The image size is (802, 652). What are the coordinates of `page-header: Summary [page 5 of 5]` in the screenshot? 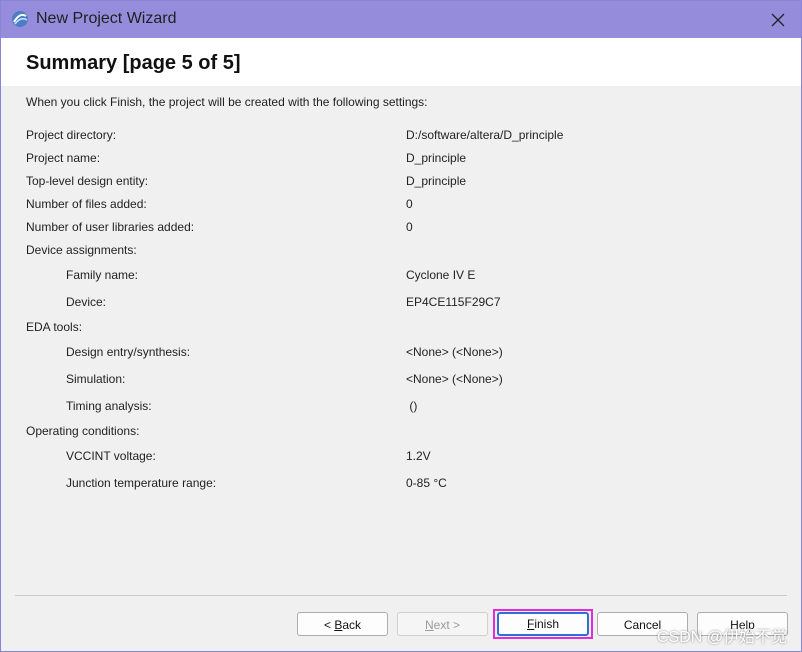 It's located at (401, 62).